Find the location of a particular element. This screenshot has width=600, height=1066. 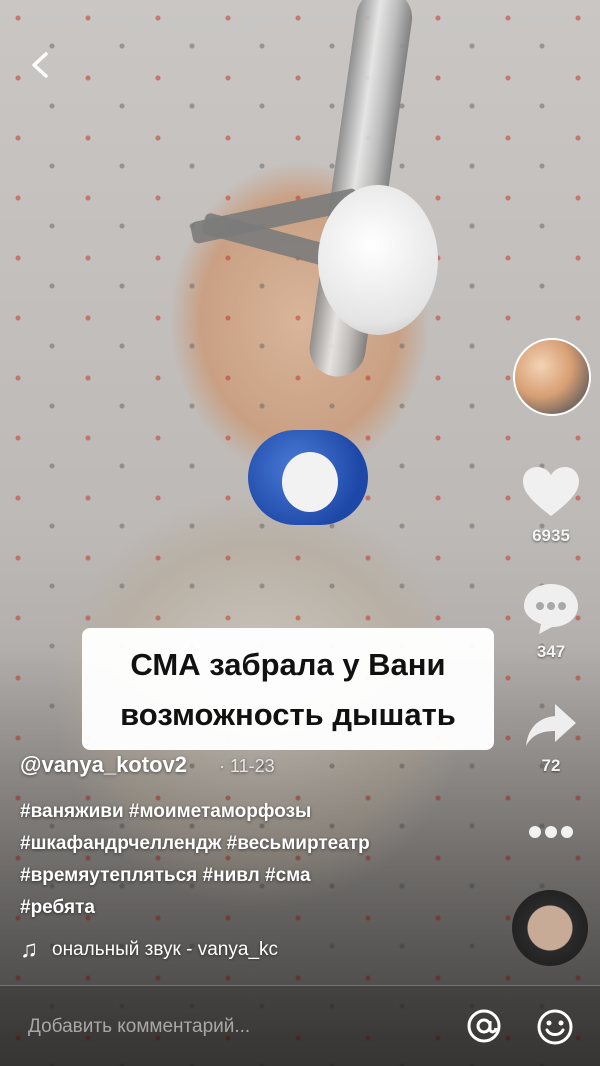

heart-icon is located at coordinates (551, 491).